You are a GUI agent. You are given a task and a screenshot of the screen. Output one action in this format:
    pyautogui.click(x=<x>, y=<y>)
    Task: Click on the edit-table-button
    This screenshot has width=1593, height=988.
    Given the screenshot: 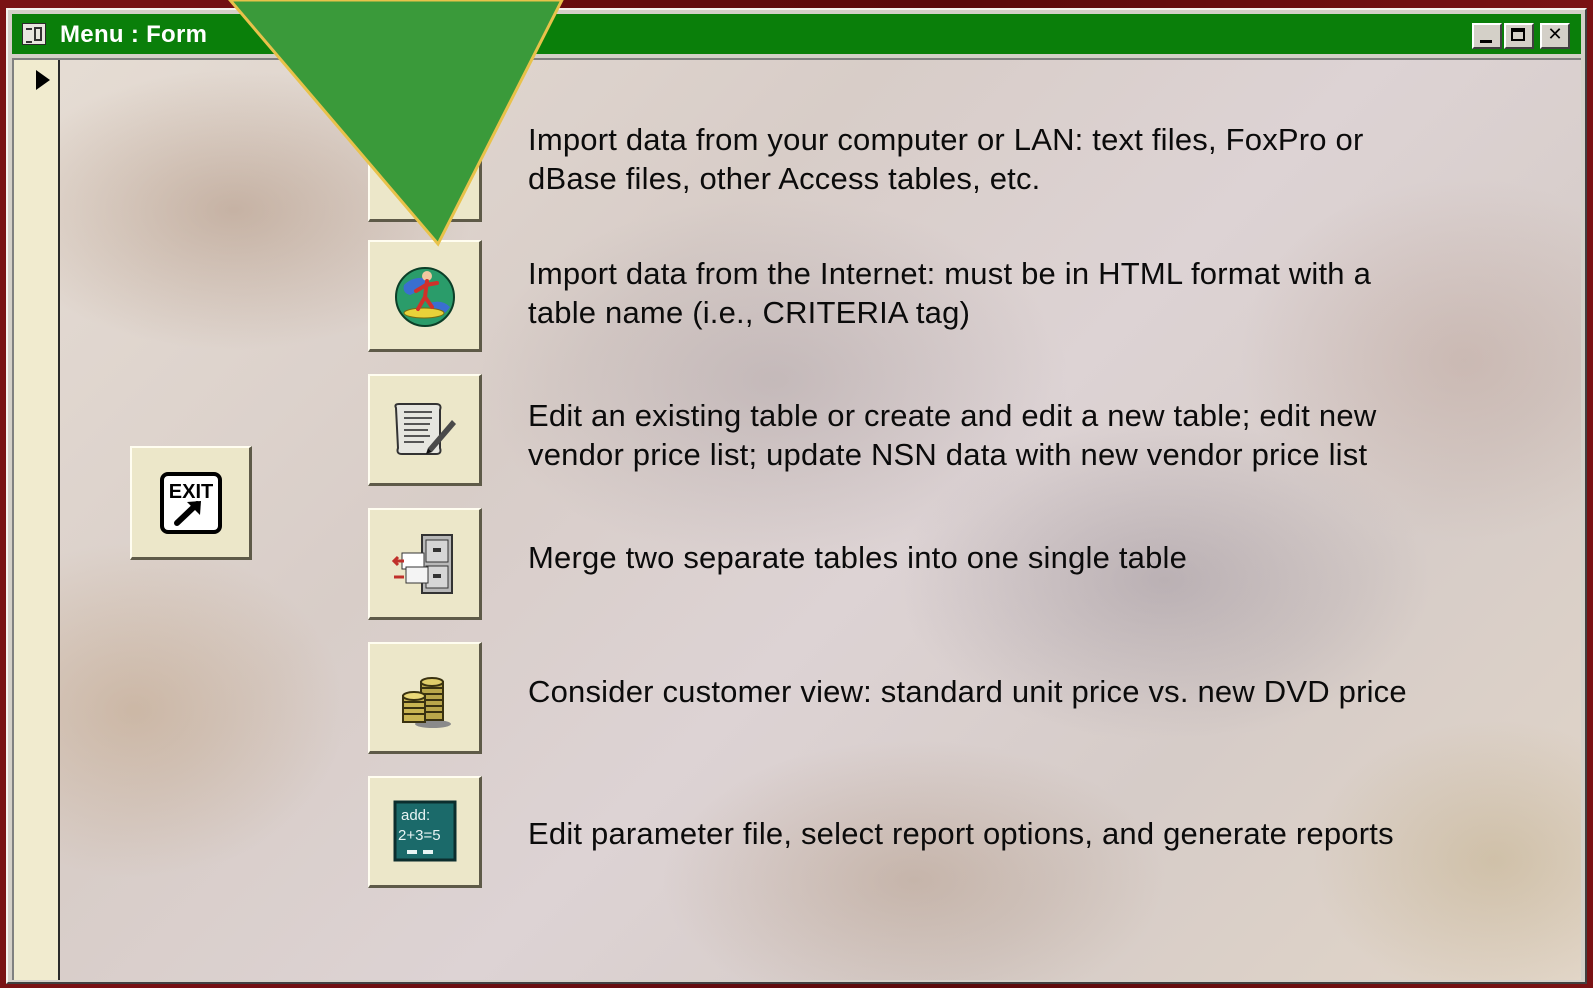 What is the action you would take?
    pyautogui.click(x=425, y=430)
    